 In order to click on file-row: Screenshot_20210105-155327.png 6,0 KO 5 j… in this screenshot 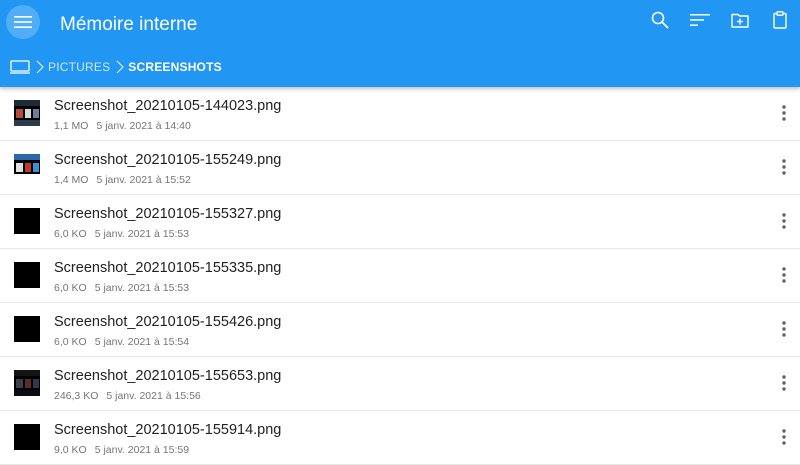, I will do `click(400, 222)`.